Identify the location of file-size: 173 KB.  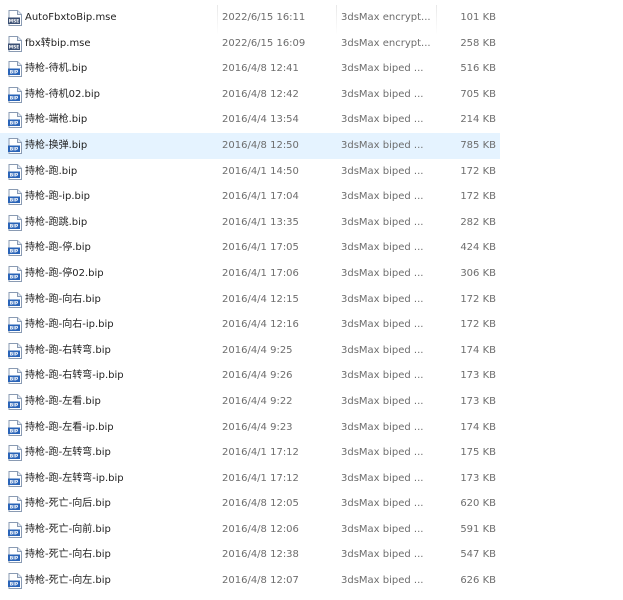
(478, 401).